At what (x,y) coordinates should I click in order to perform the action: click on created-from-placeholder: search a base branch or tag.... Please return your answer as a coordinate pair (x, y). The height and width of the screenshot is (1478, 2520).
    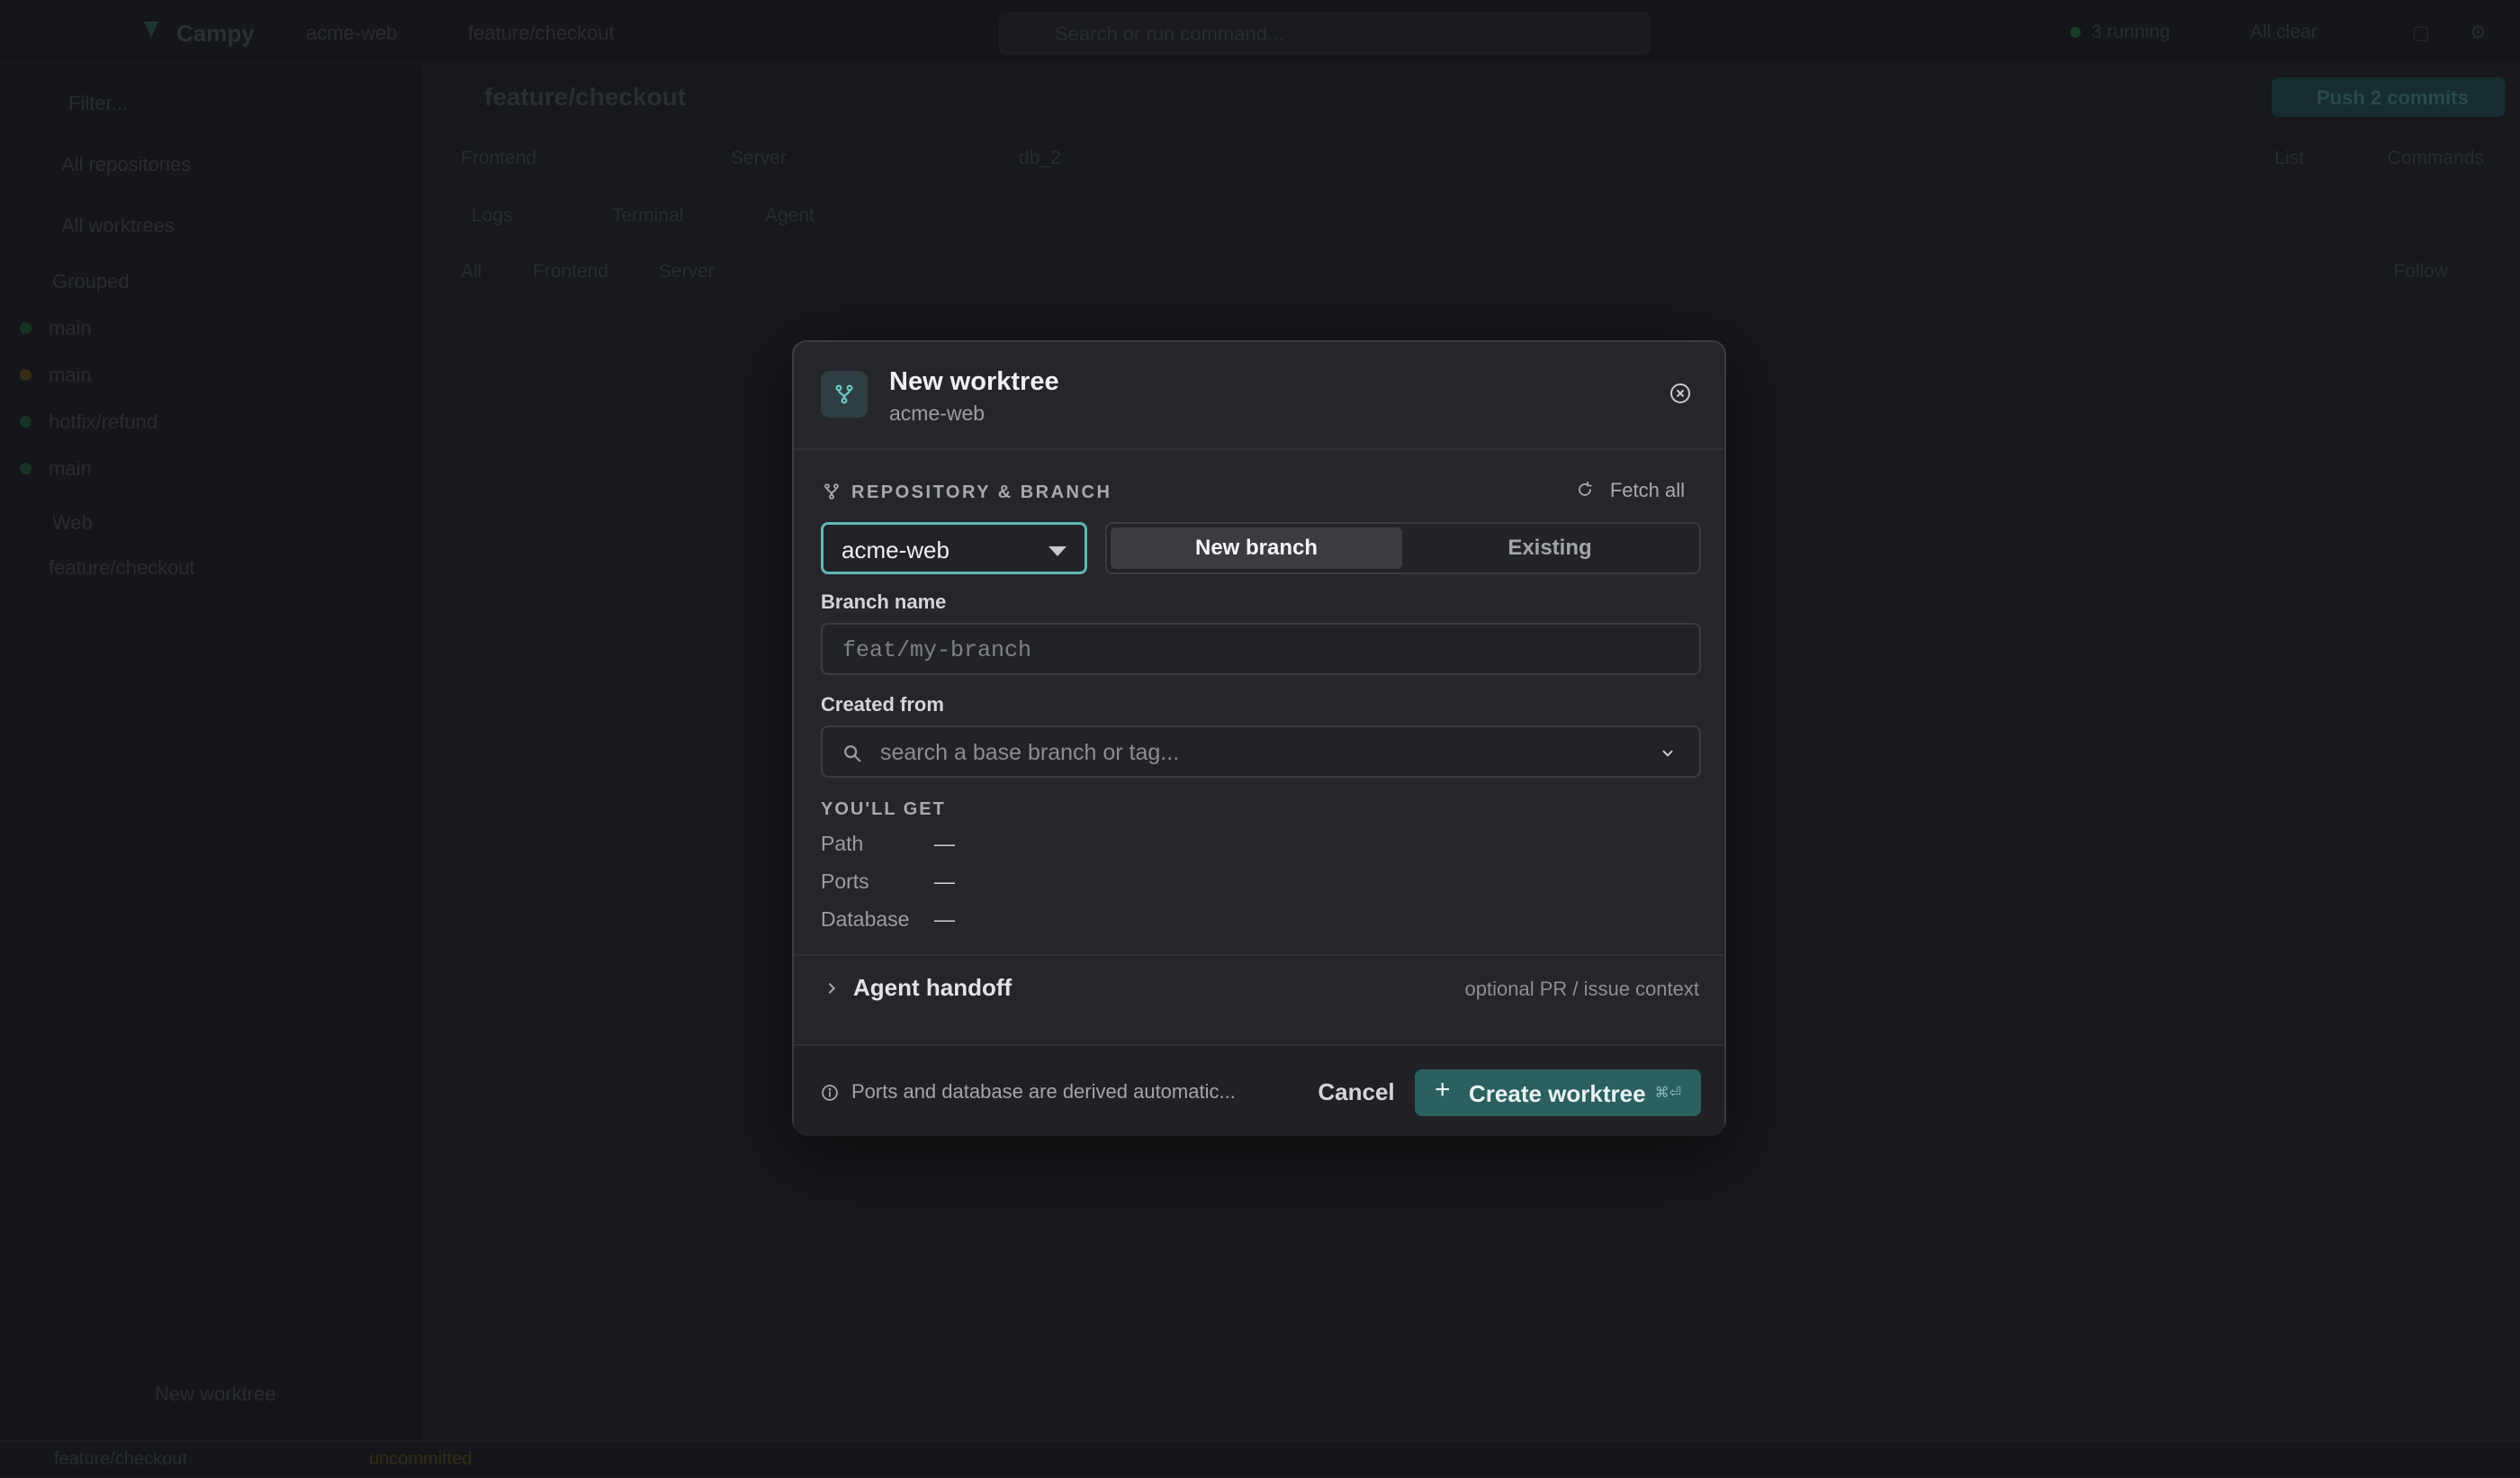
    Looking at the image, I should click on (1030, 752).